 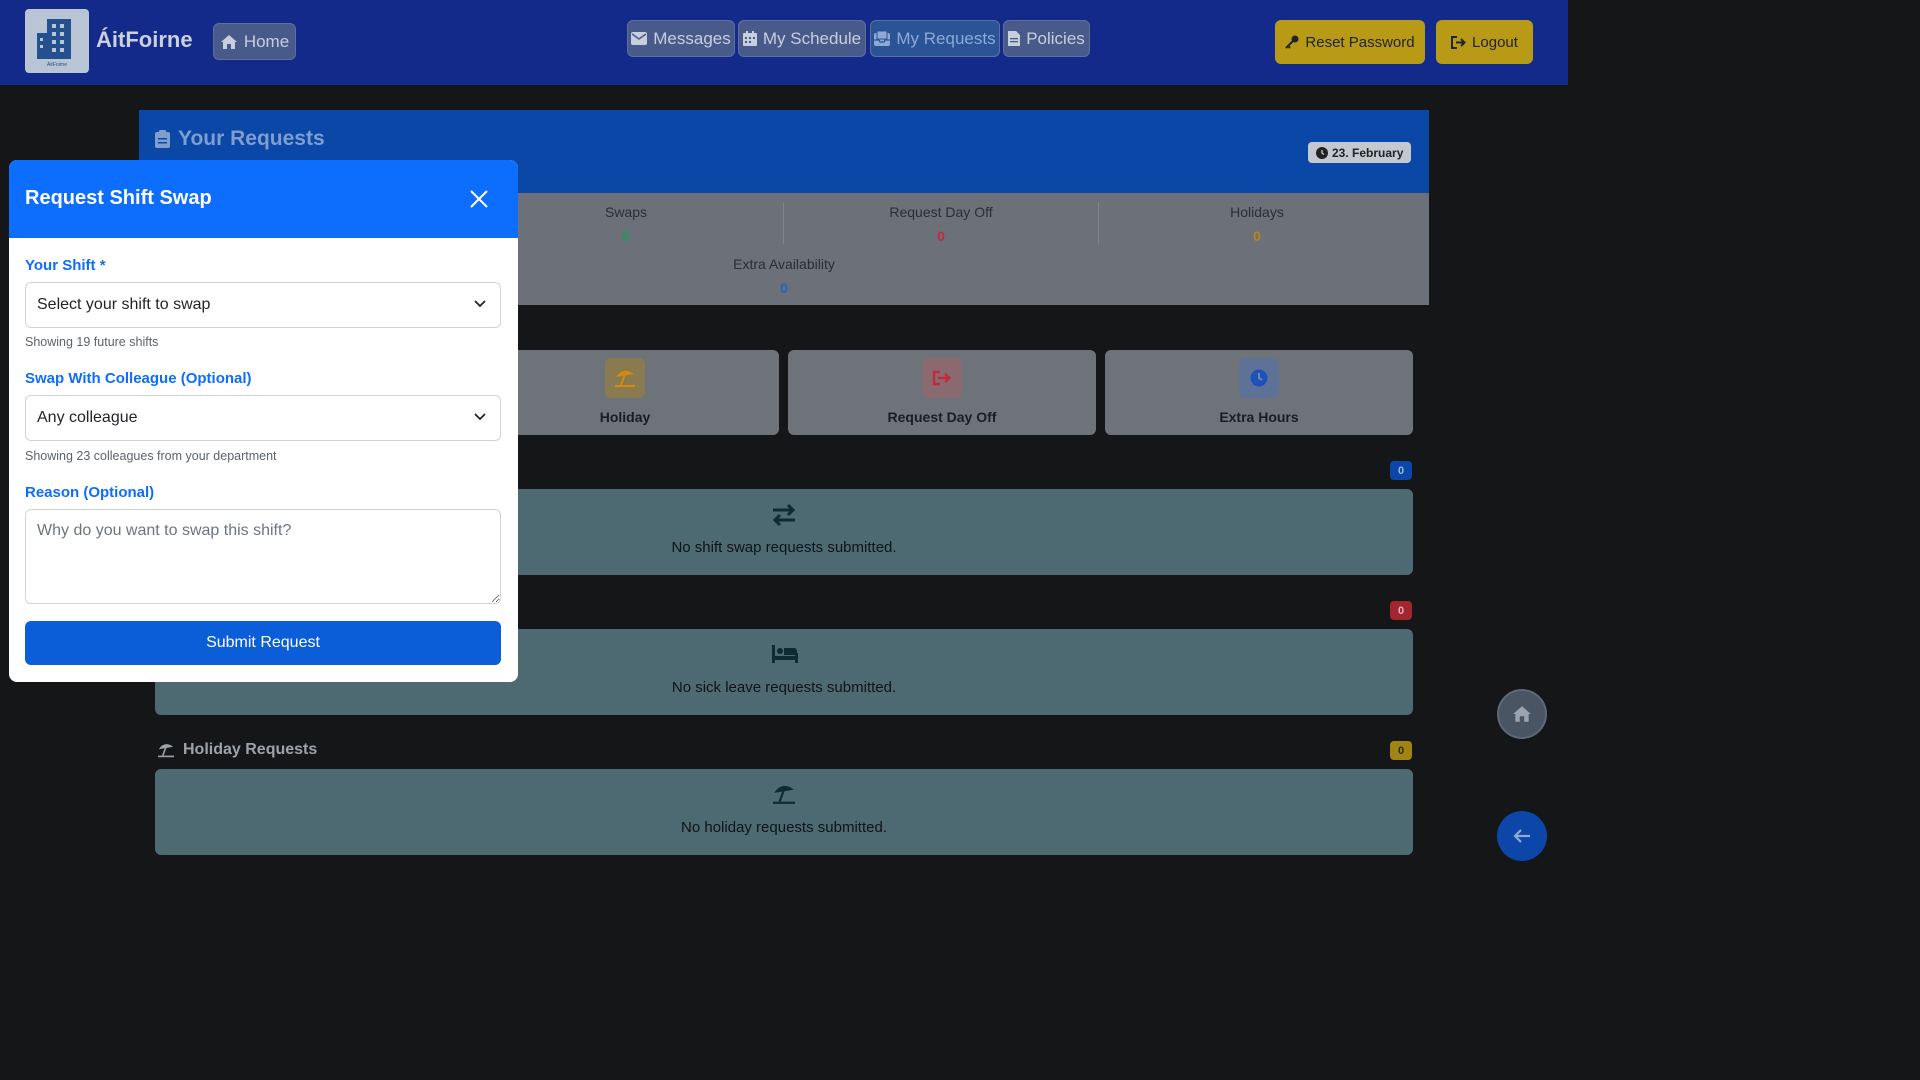 I want to click on brand-name: ÁitFoirne, so click(x=144, y=40).